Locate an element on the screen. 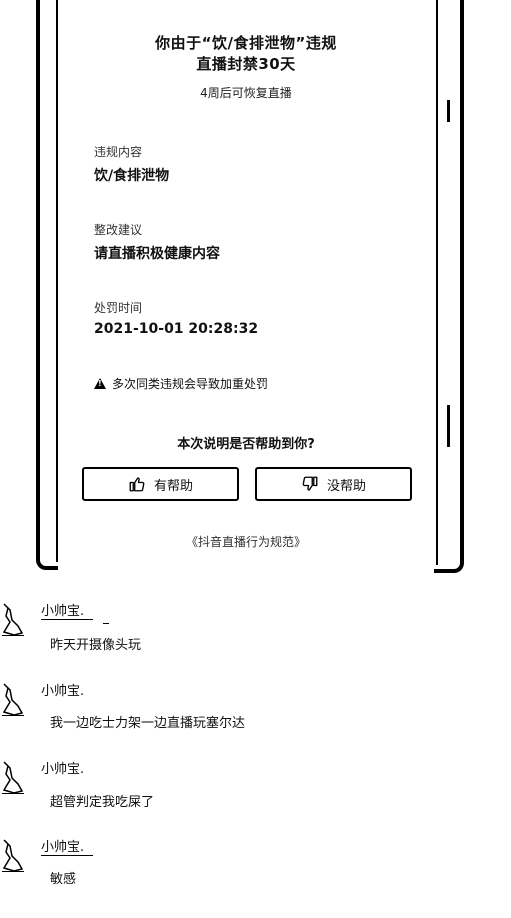 This screenshot has width=511, height=918. comment-text: 敏感 is located at coordinates (63, 879).